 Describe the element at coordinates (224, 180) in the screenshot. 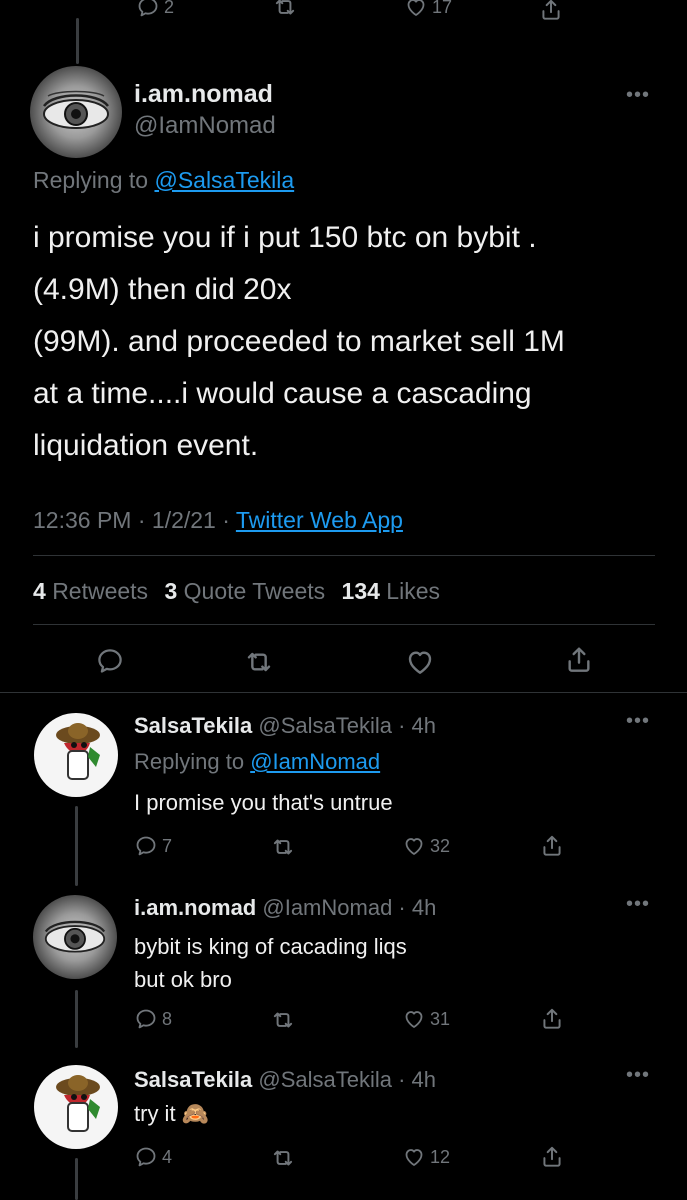

I see `replying-to-link: @SalsaTekila` at that location.